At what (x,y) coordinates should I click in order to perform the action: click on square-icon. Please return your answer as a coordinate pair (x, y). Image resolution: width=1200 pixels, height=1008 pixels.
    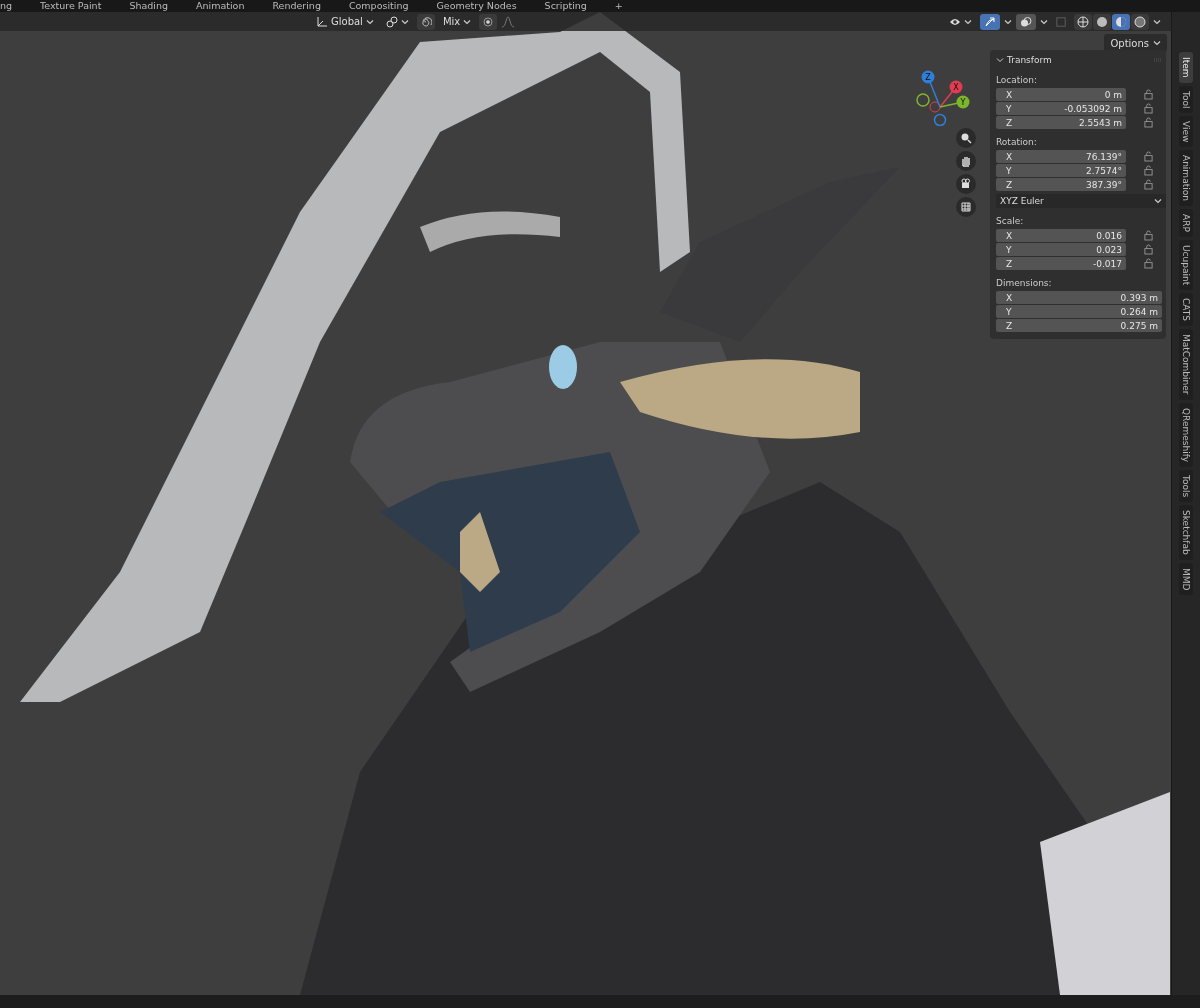
    Looking at the image, I should click on (1061, 21).